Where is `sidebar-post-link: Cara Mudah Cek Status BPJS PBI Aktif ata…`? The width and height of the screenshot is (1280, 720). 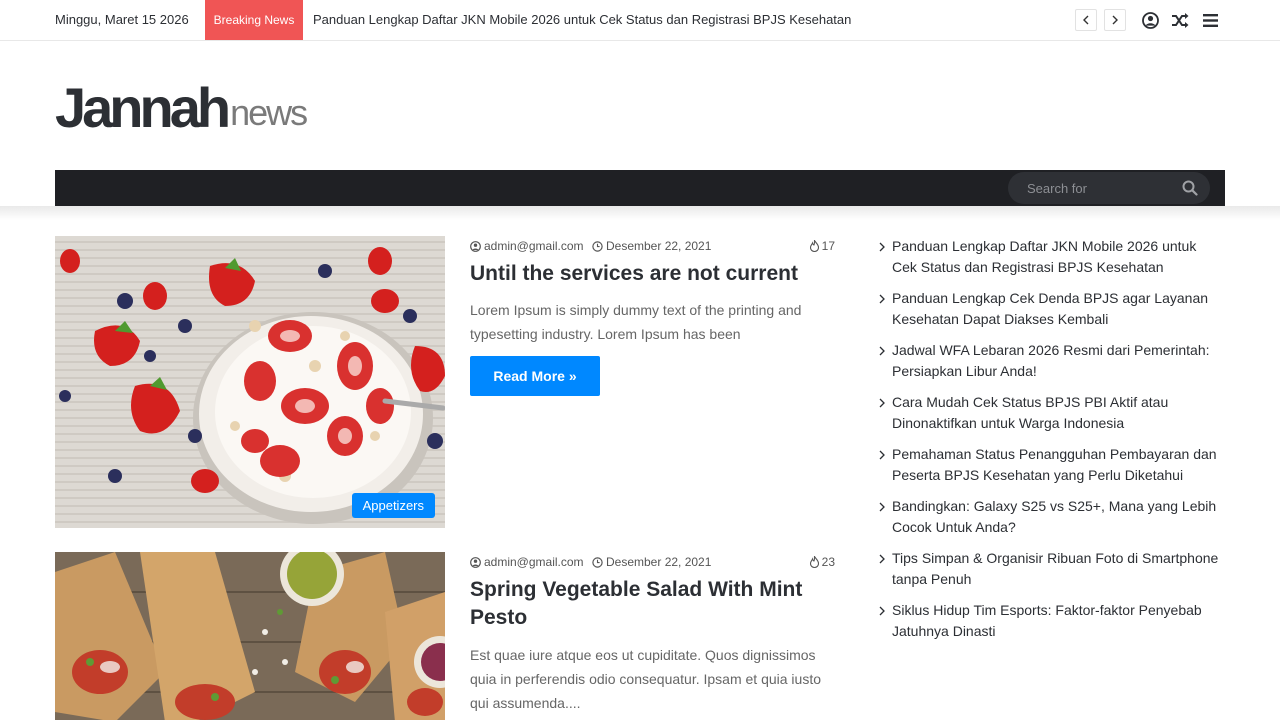
sidebar-post-link: Cara Mudah Cek Status BPJS PBI Aktif ata… is located at coordinates (1050, 413).